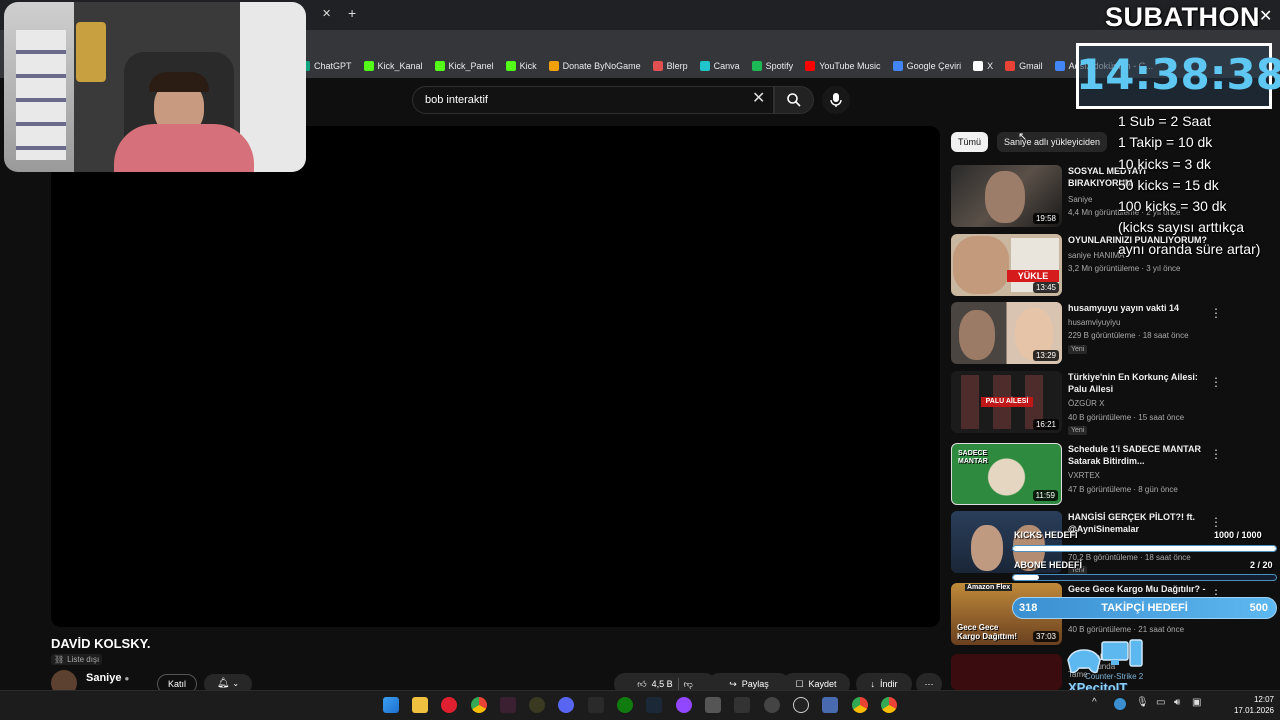 This screenshot has width=1280, height=720. I want to click on bookmark-label: YouTube Music, so click(850, 66).